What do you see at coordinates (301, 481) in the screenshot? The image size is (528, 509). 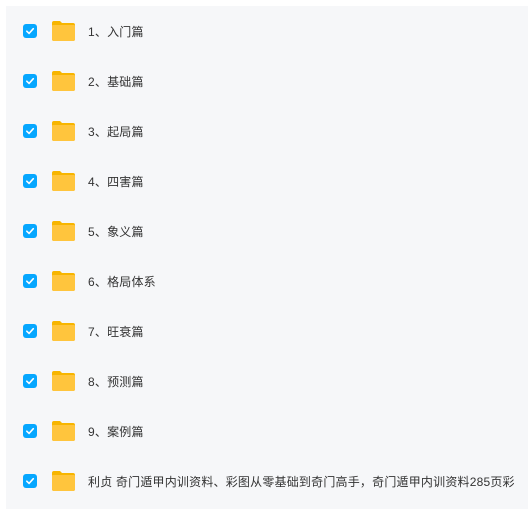 I see `file-name: 利贞 奇门遁甲内训资料、彩图从零基础到奇门高手，奇门遁甲内训资料285页彩` at bounding box center [301, 481].